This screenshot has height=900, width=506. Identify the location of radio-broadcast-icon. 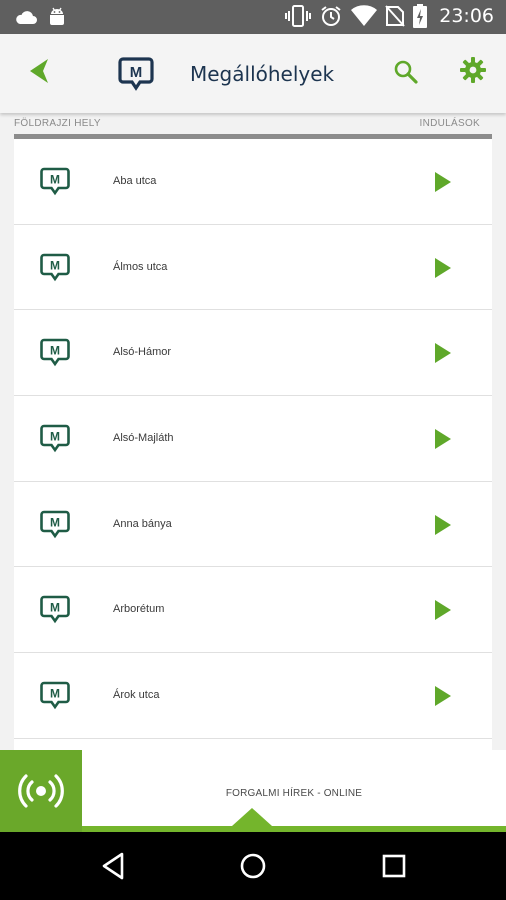
(41, 791).